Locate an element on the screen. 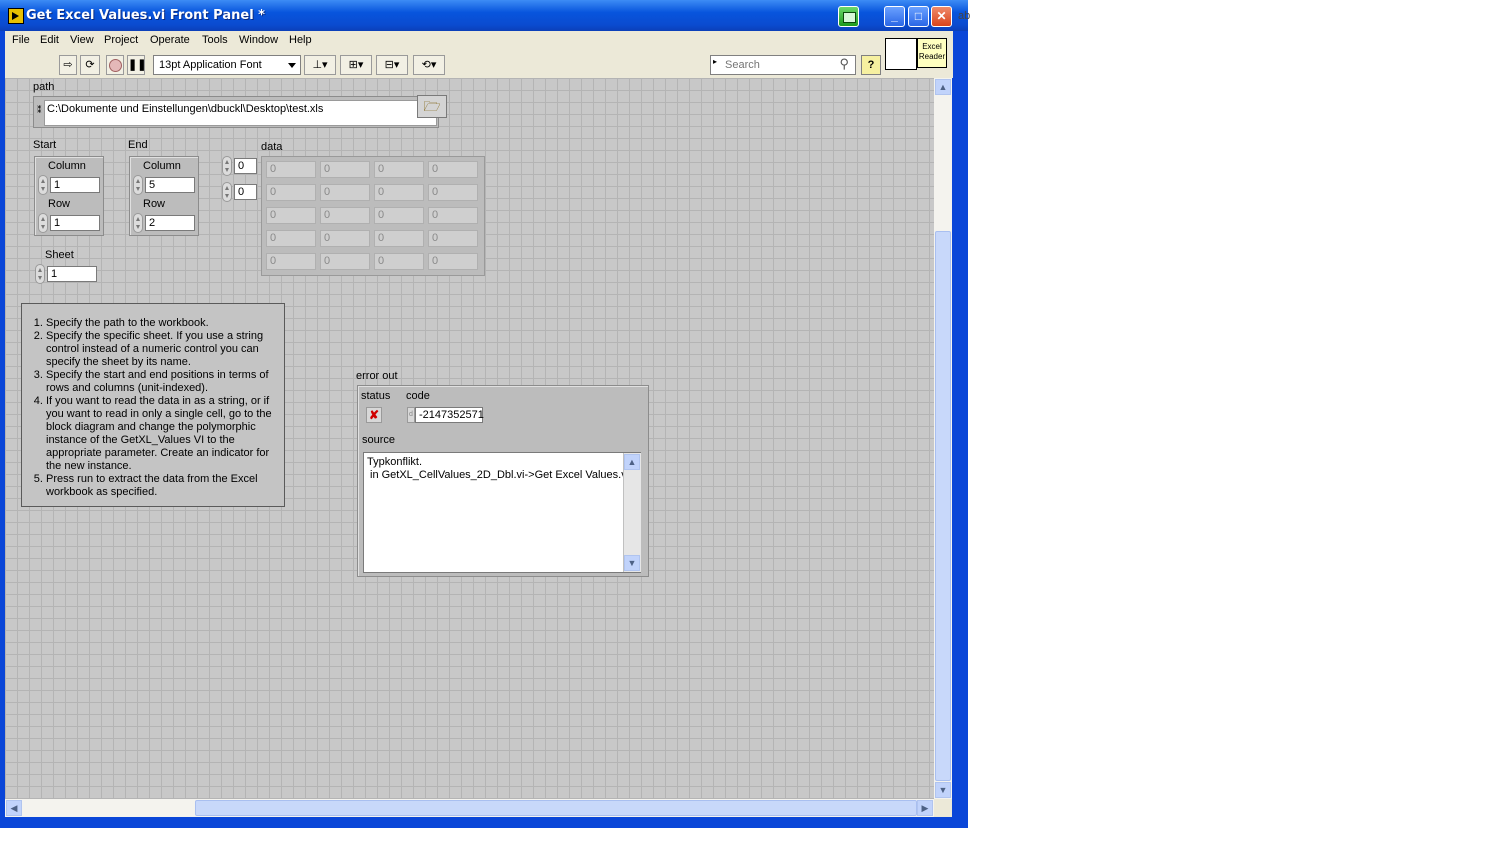  help-icon: ? is located at coordinates (871, 65).